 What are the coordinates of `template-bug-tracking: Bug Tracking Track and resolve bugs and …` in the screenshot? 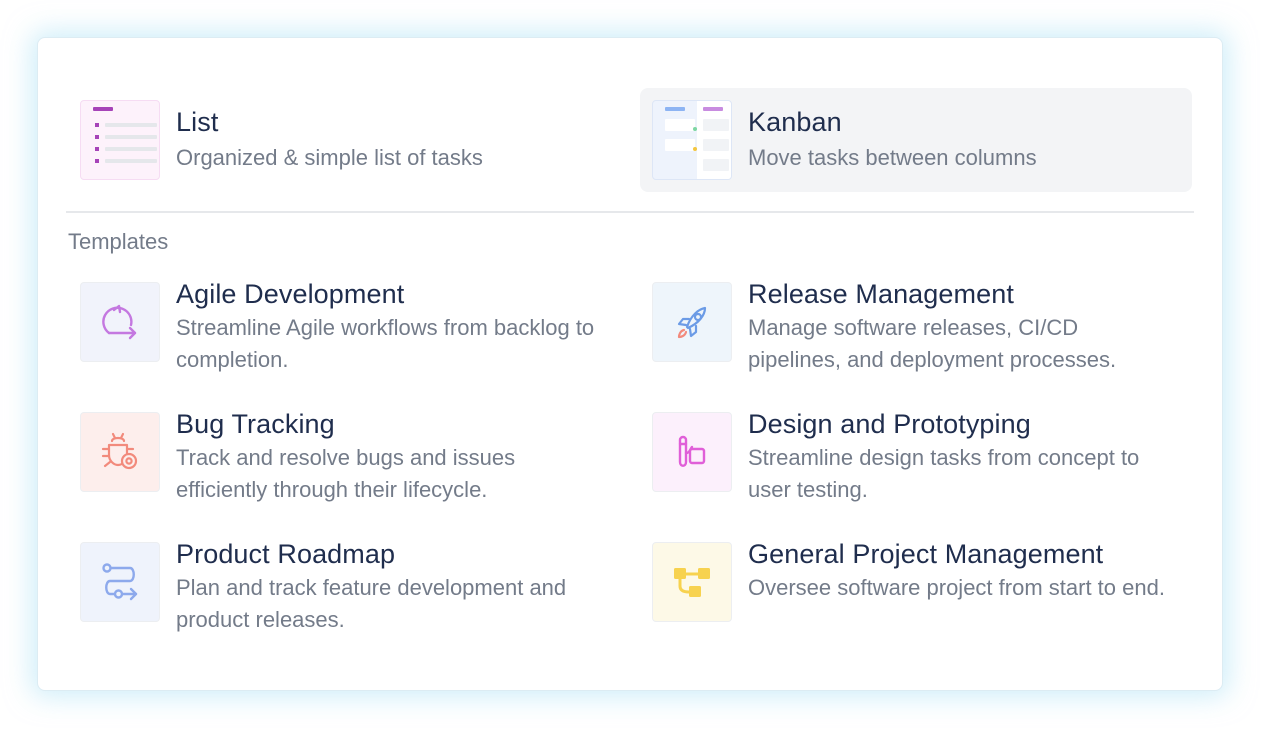 It's located at (338, 460).